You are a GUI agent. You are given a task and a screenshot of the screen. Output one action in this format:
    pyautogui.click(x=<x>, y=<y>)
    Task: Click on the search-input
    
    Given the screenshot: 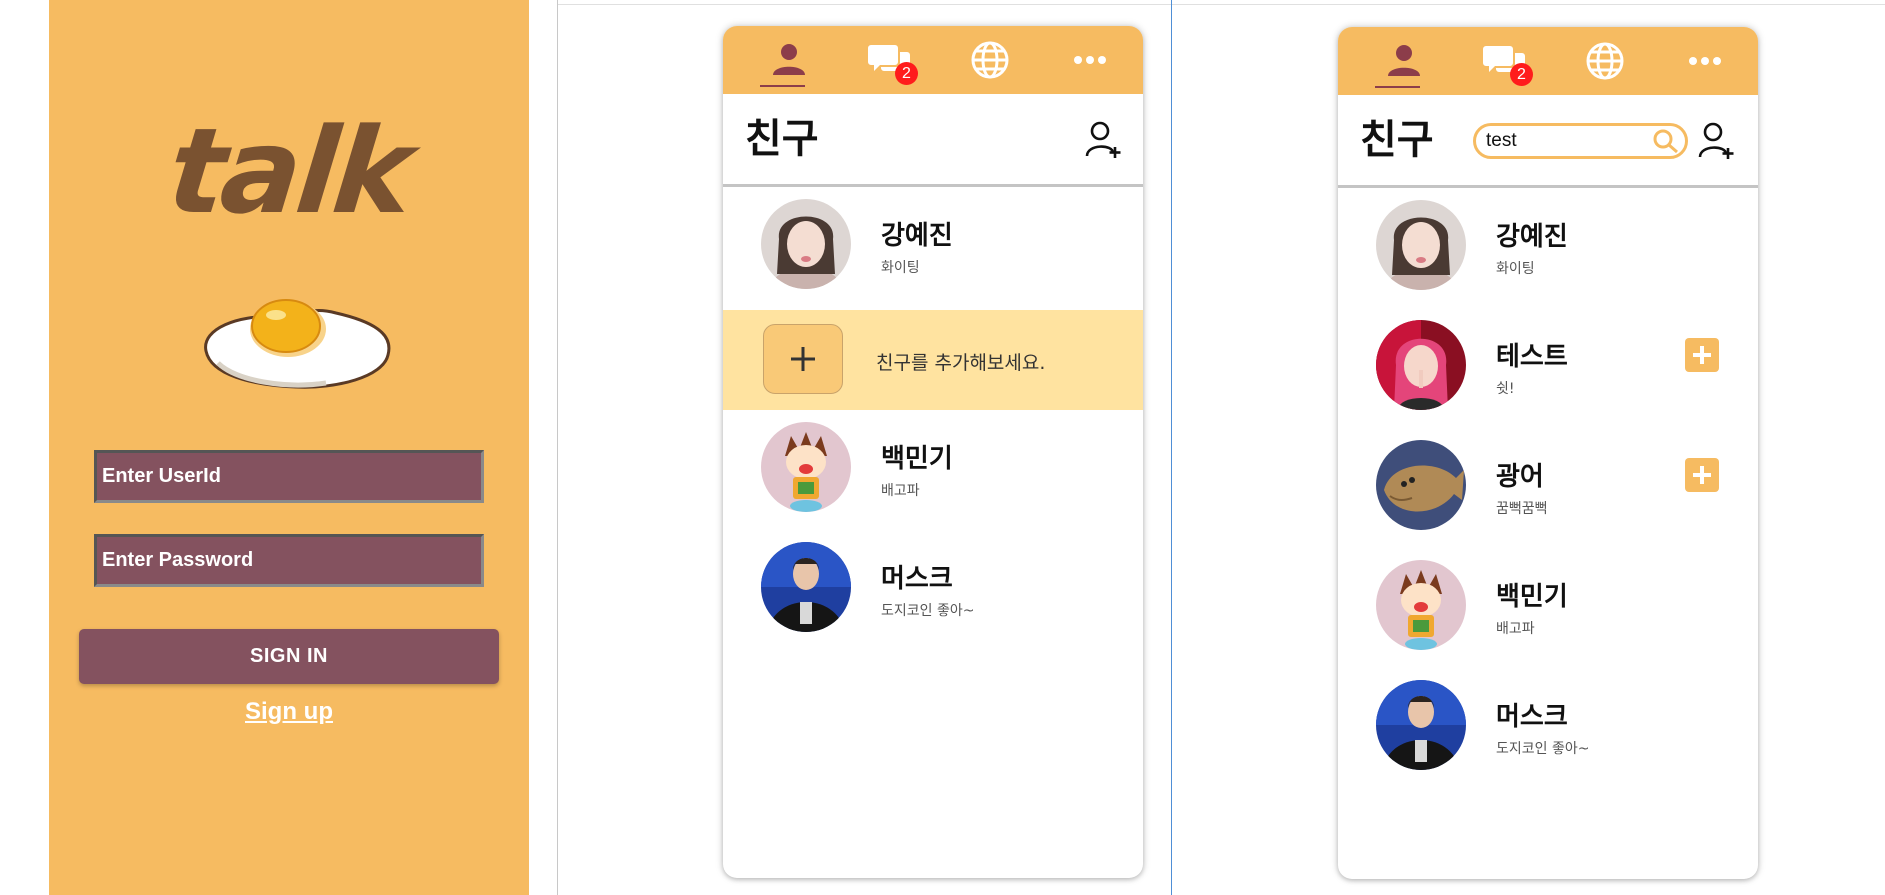 What is the action you would take?
    pyautogui.click(x=1566, y=141)
    